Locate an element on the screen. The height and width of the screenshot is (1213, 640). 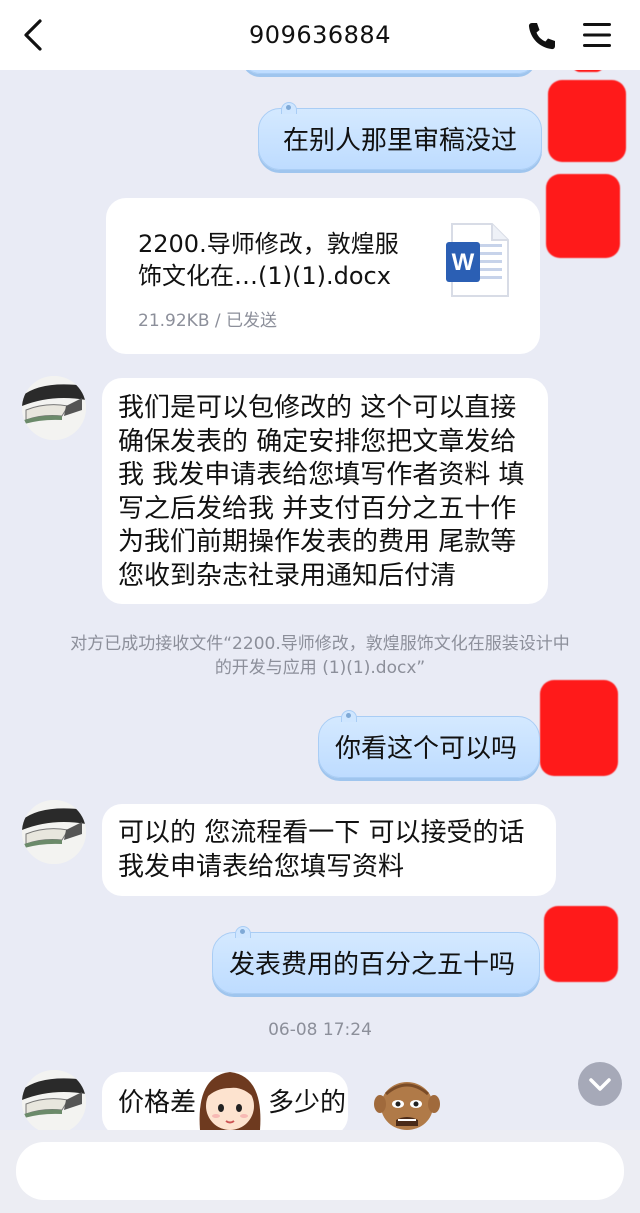
girl-face-sticker is located at coordinates (230, 1098).